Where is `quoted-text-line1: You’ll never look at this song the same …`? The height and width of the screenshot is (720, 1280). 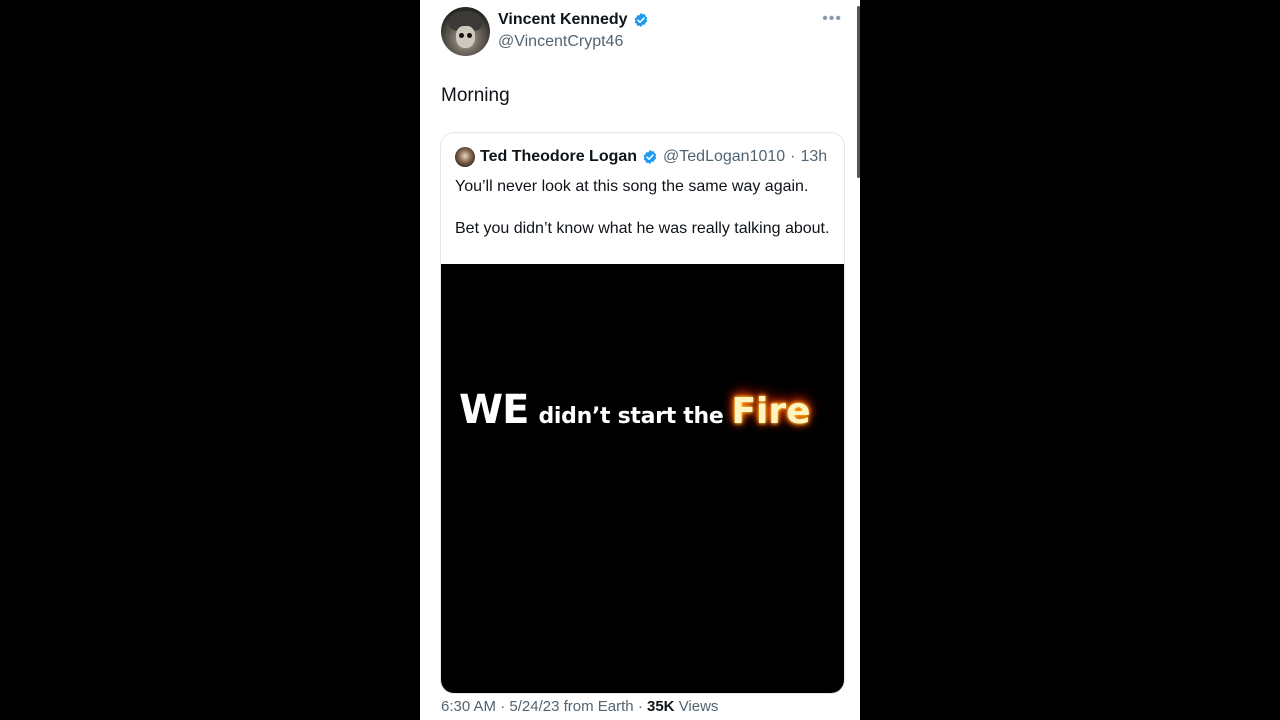
quoted-text-line1: You’ll never look at this song the same … is located at coordinates (632, 186).